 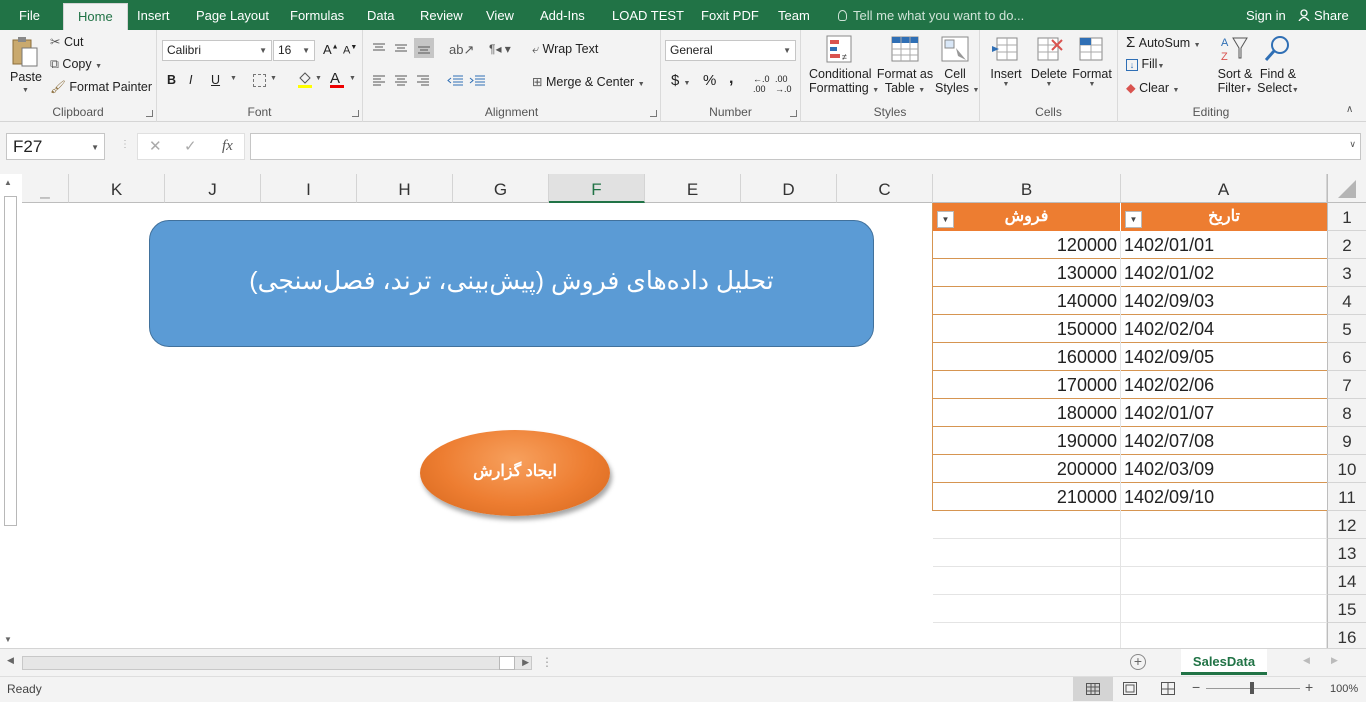 I want to click on cut-button: ✂ Cut, so click(x=66, y=41).